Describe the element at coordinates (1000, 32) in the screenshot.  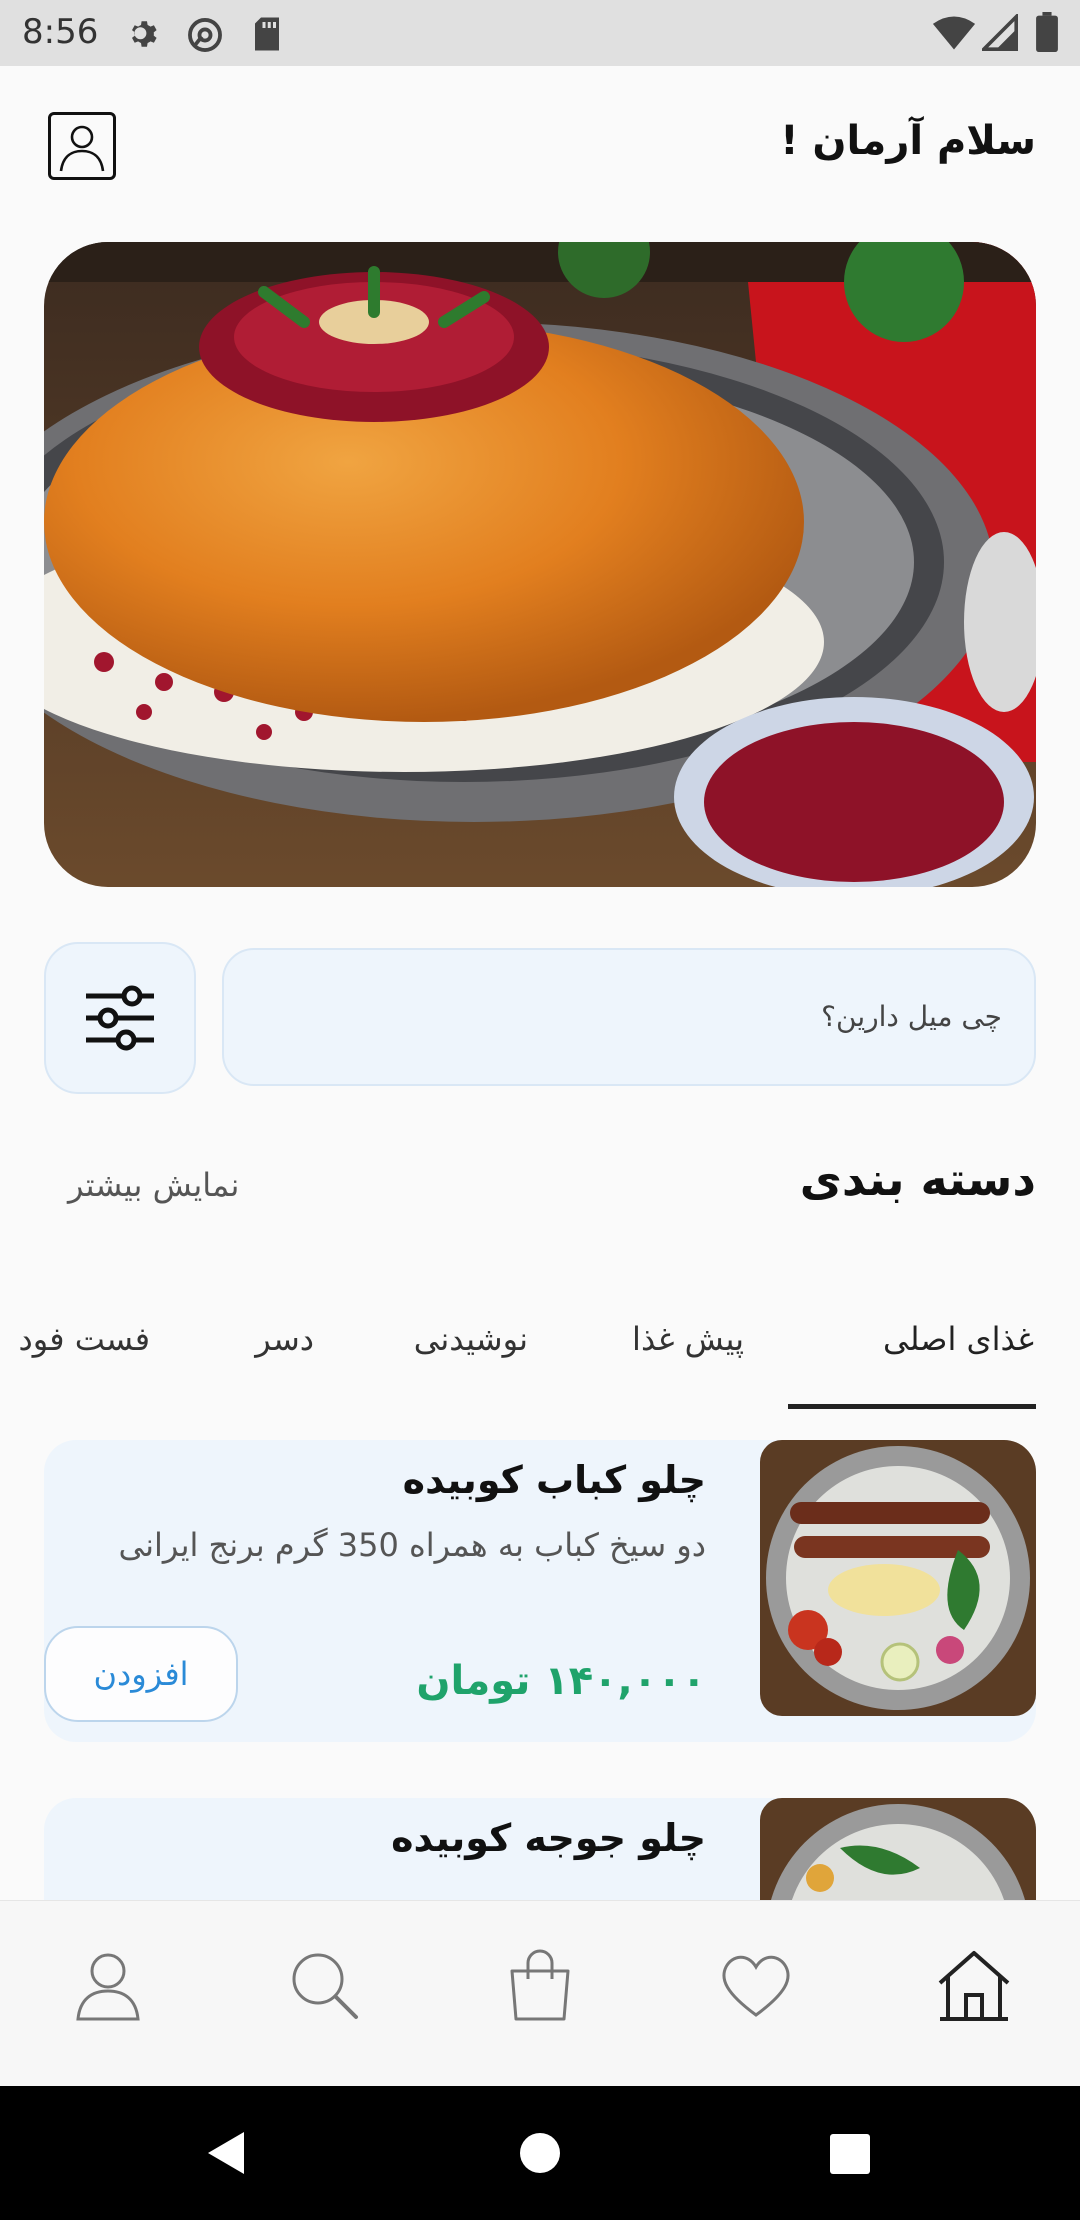
I see `signal-icon` at that location.